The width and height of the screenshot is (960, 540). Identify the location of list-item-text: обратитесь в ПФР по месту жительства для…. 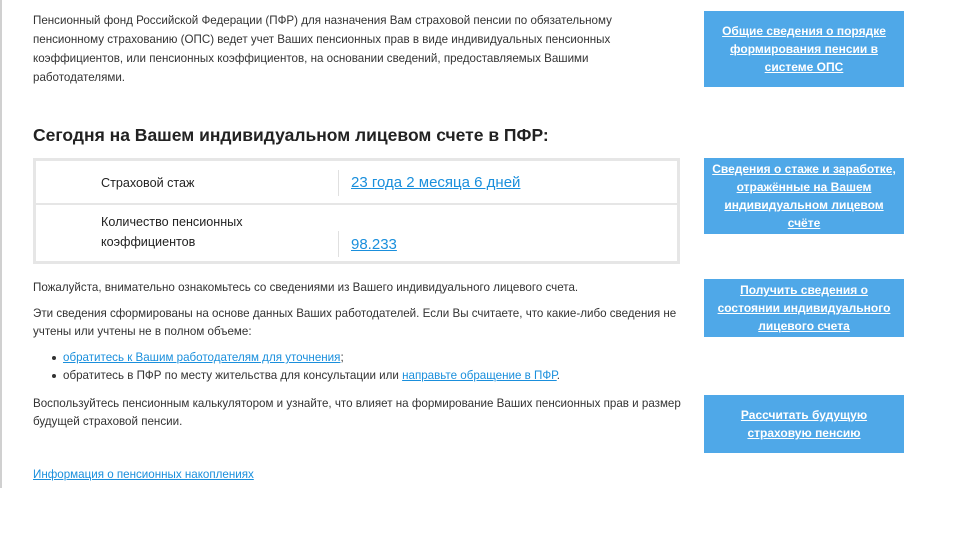
(233, 375).